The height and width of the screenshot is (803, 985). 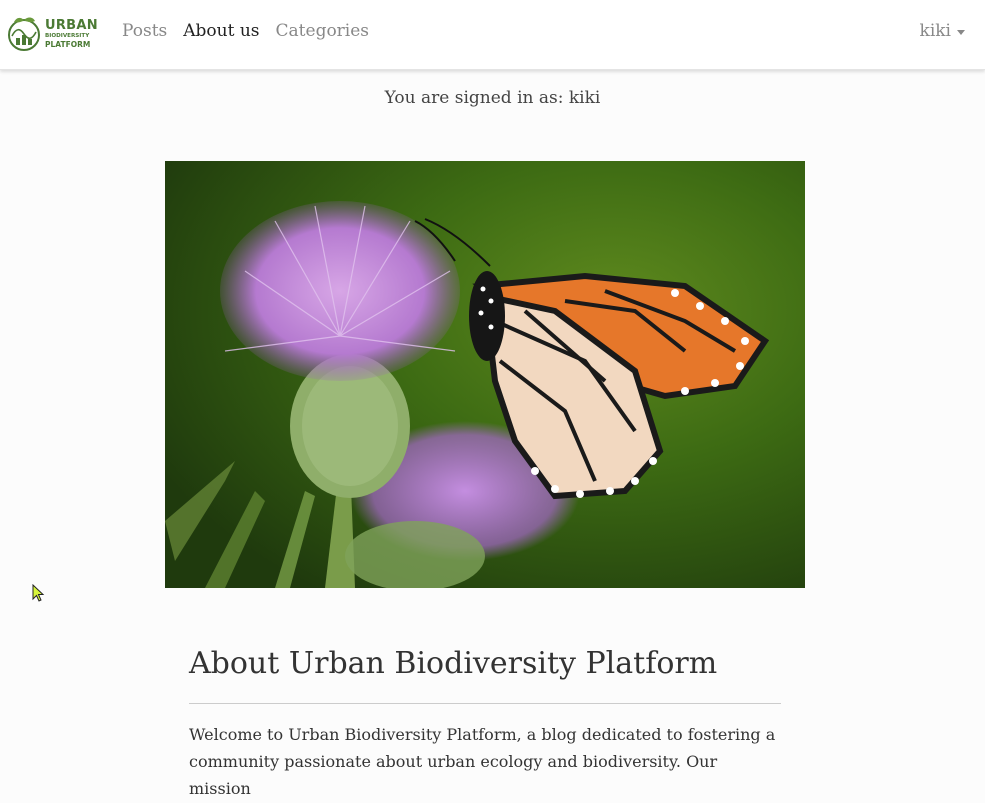 I want to click on globe-leaf-icon, so click(x=24, y=34).